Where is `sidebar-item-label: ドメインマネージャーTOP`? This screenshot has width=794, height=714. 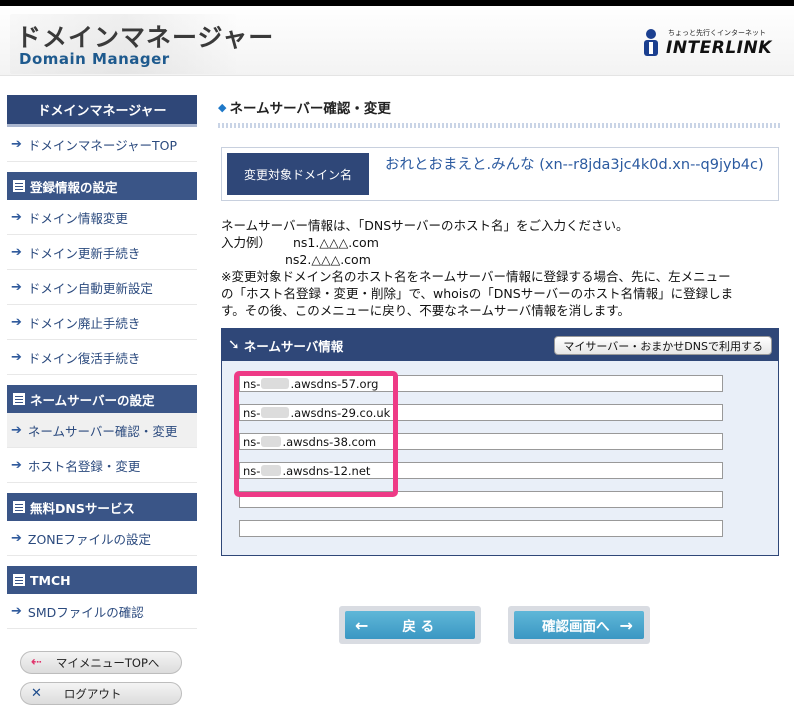
sidebar-item-label: ドメインマネージャーTOP is located at coordinates (102, 145).